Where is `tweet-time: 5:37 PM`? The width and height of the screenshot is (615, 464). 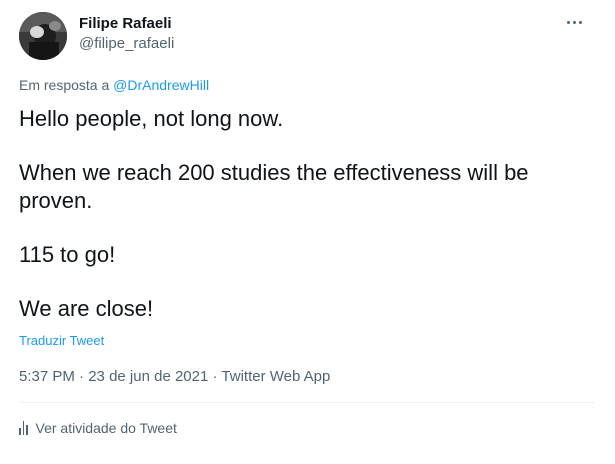 tweet-time: 5:37 PM is located at coordinates (47, 376).